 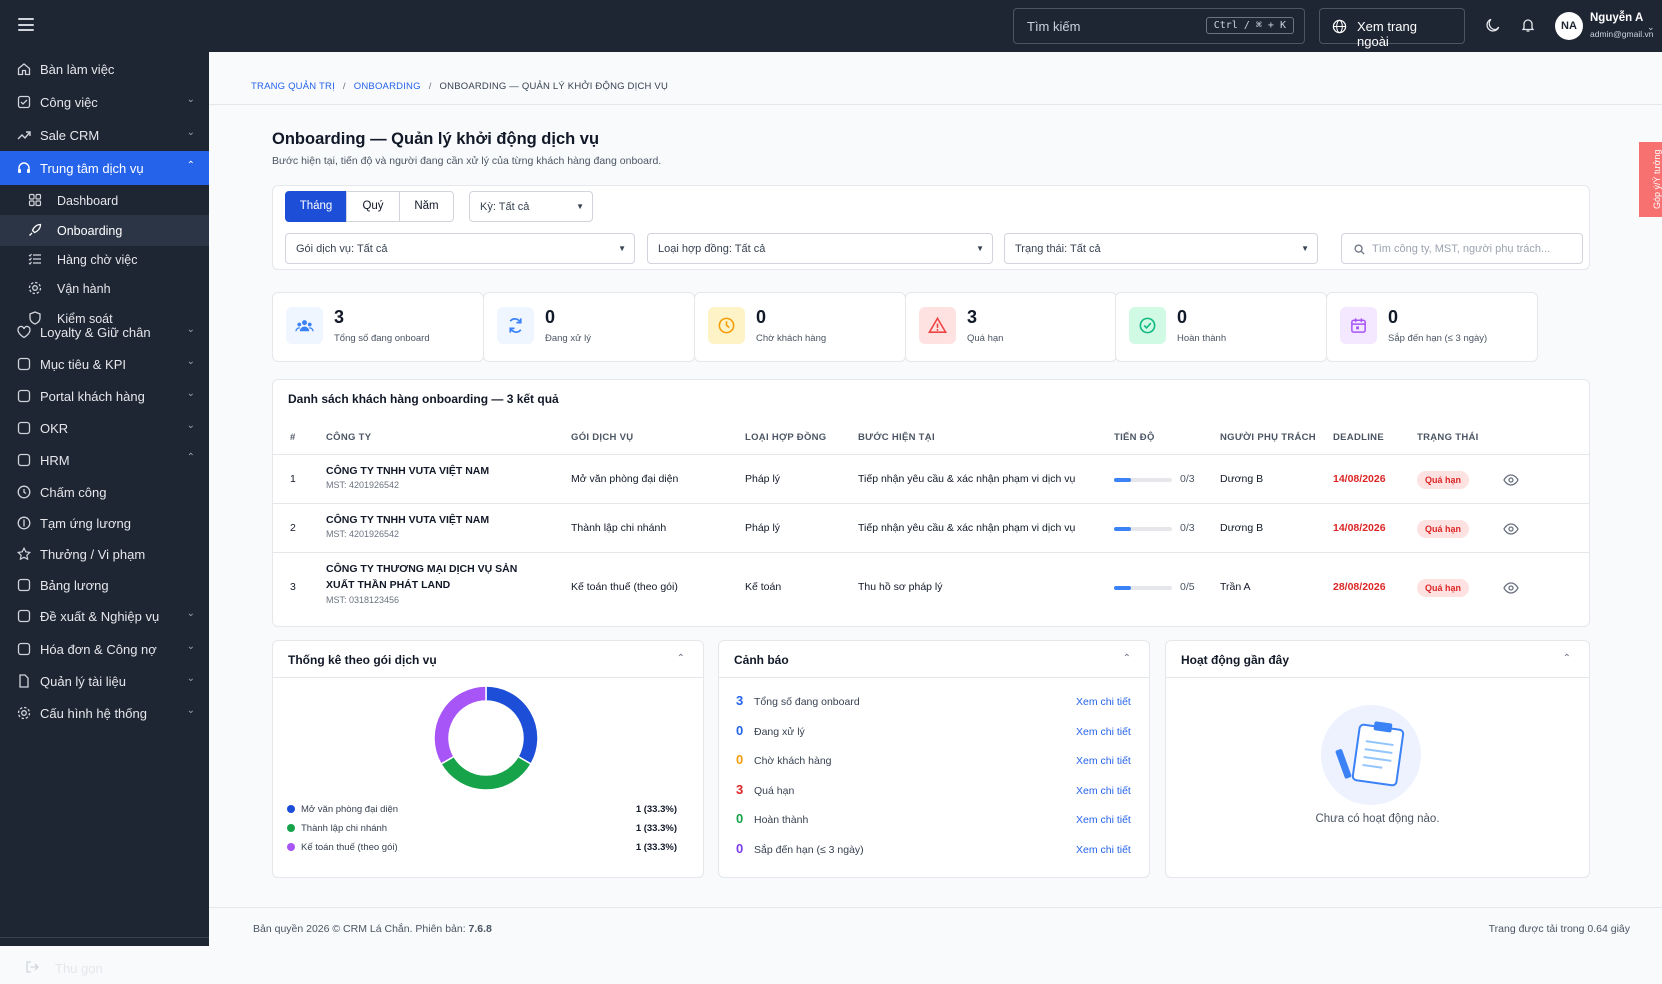 What do you see at coordinates (378, 327) in the screenshot?
I see `stat-card: 3 Tổng số đang onboard` at bounding box center [378, 327].